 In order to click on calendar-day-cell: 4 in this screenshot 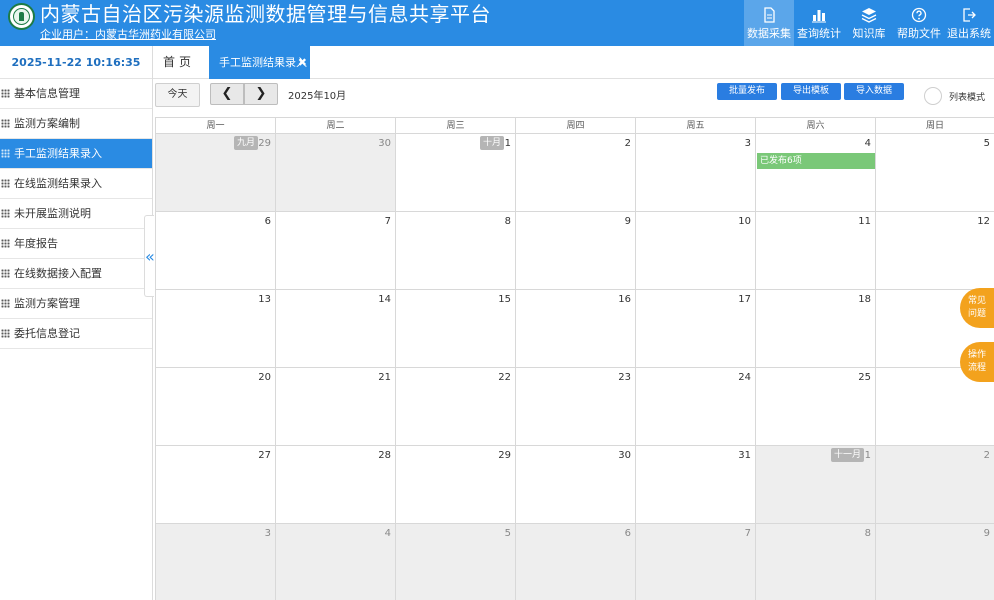, I will do `click(335, 562)`.